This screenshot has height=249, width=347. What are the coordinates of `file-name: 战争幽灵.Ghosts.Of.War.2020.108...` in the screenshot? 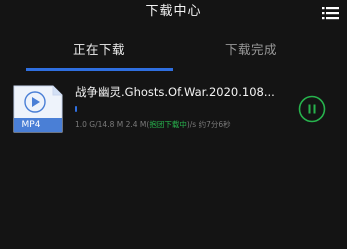 It's located at (175, 92).